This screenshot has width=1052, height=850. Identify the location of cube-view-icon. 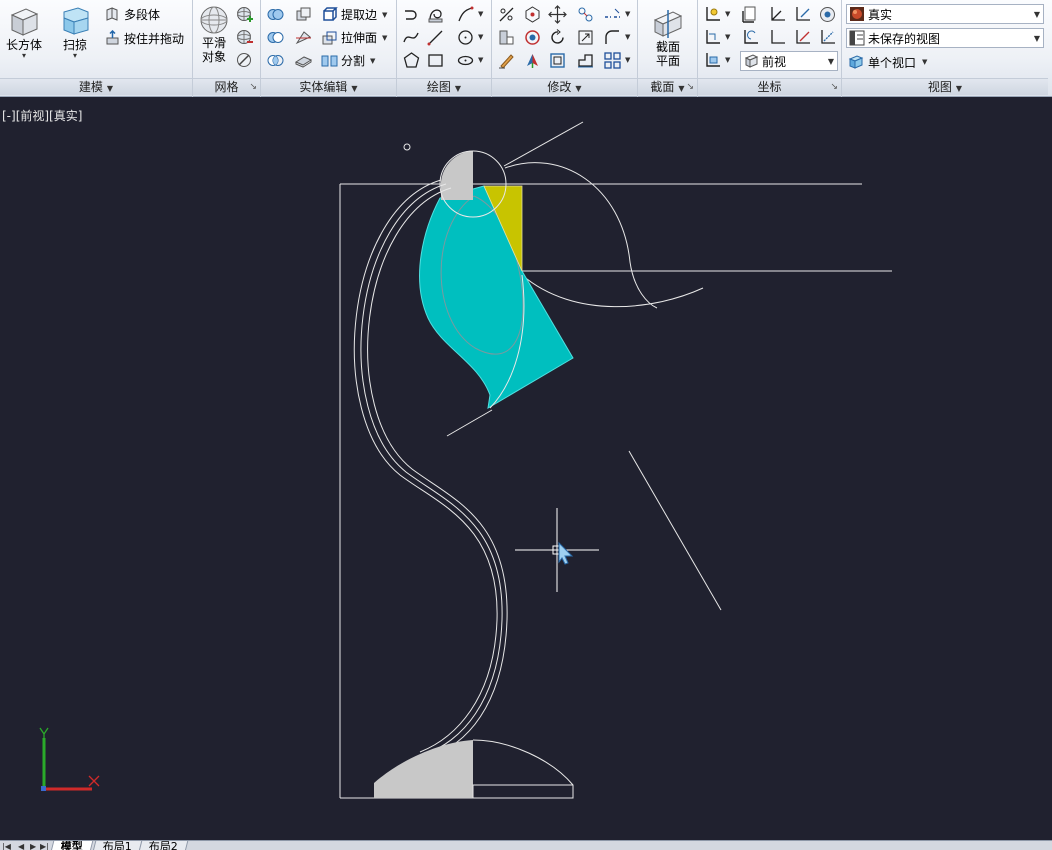
(751, 61).